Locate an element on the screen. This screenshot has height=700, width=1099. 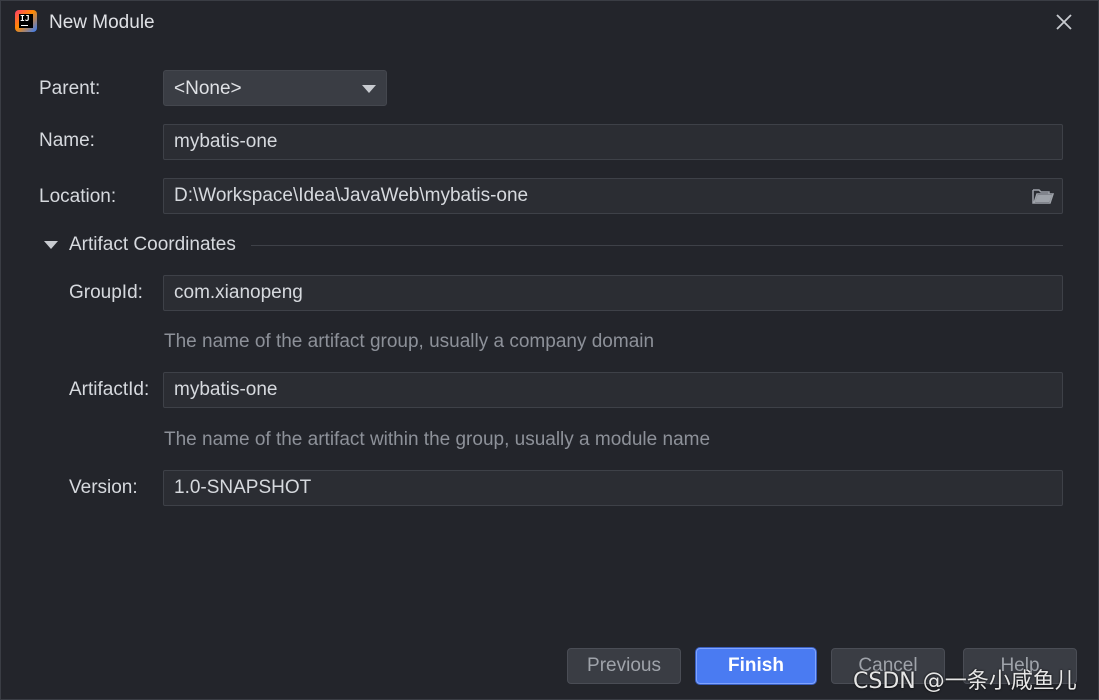
artifact-coordinates-section: Artifact Coordinates is located at coordinates (553, 246).